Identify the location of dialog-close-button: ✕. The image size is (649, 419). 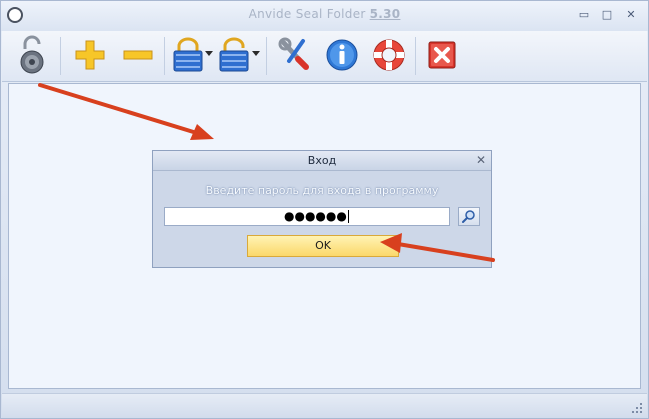
(481, 160).